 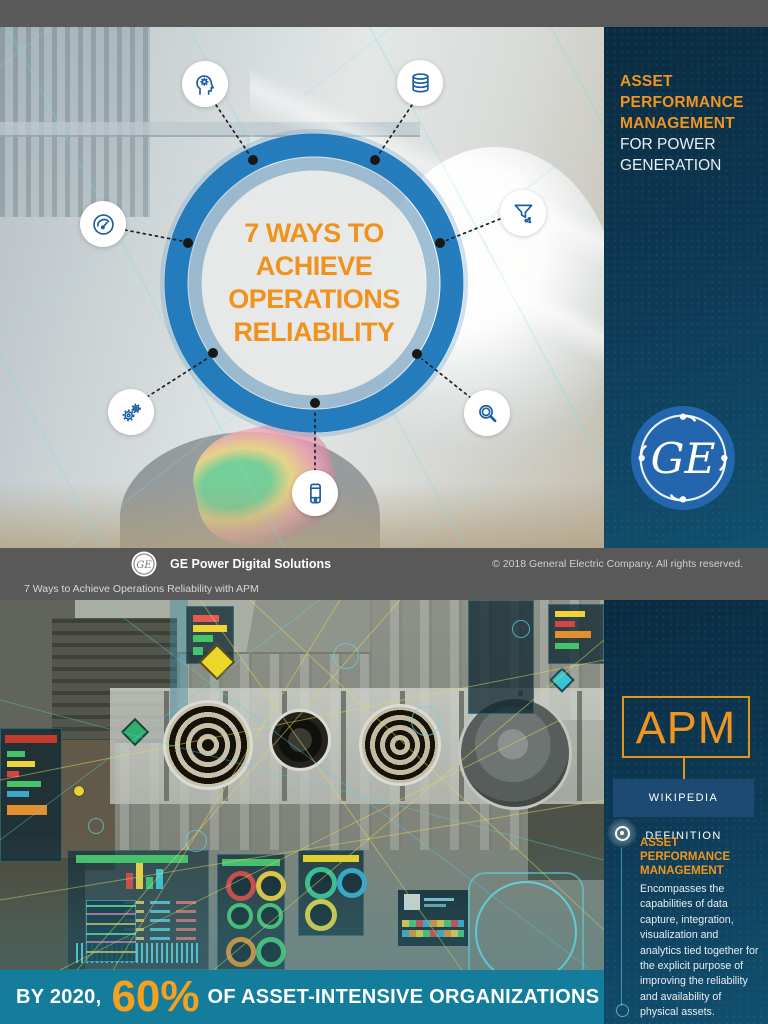 What do you see at coordinates (621, 927) in the screenshot?
I see `timeline-line` at bounding box center [621, 927].